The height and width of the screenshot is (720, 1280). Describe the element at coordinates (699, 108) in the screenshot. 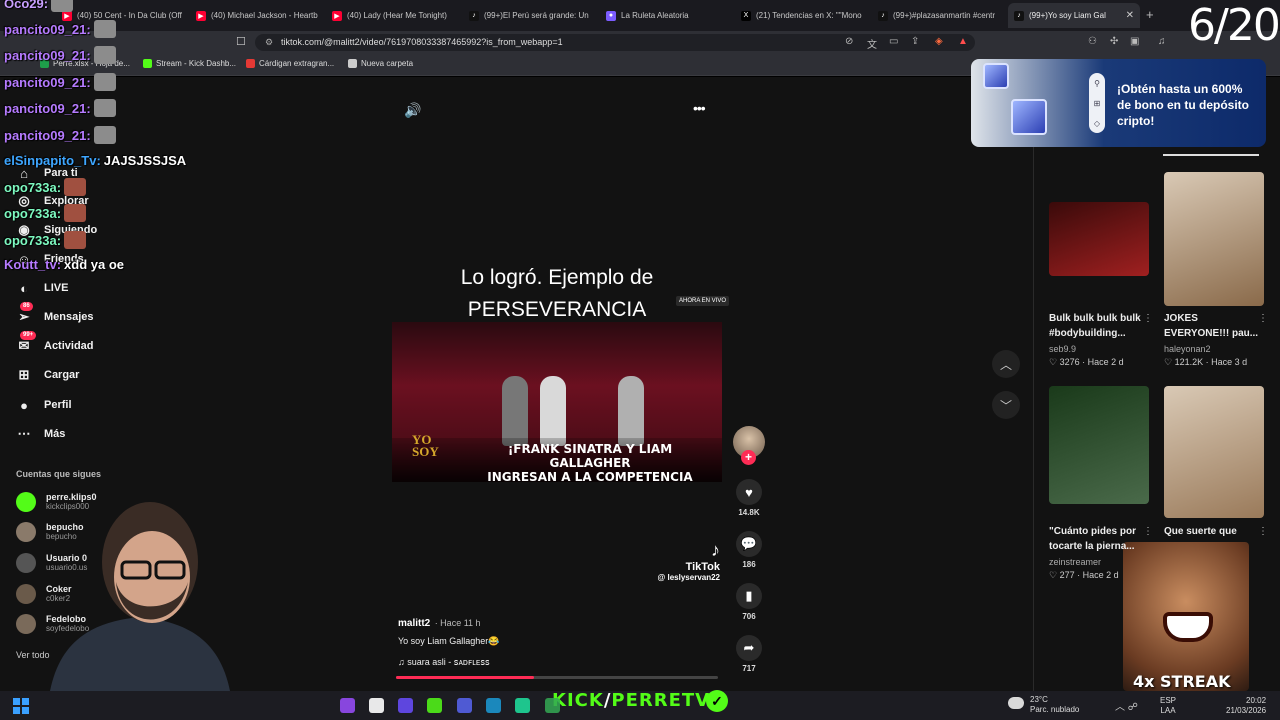

I see `more-options-icon: •••` at that location.